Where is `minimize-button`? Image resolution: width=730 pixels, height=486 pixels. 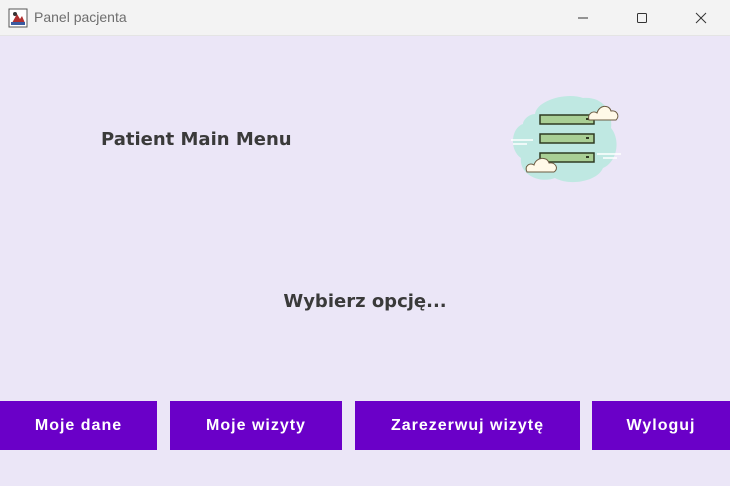 minimize-button is located at coordinates (583, 18).